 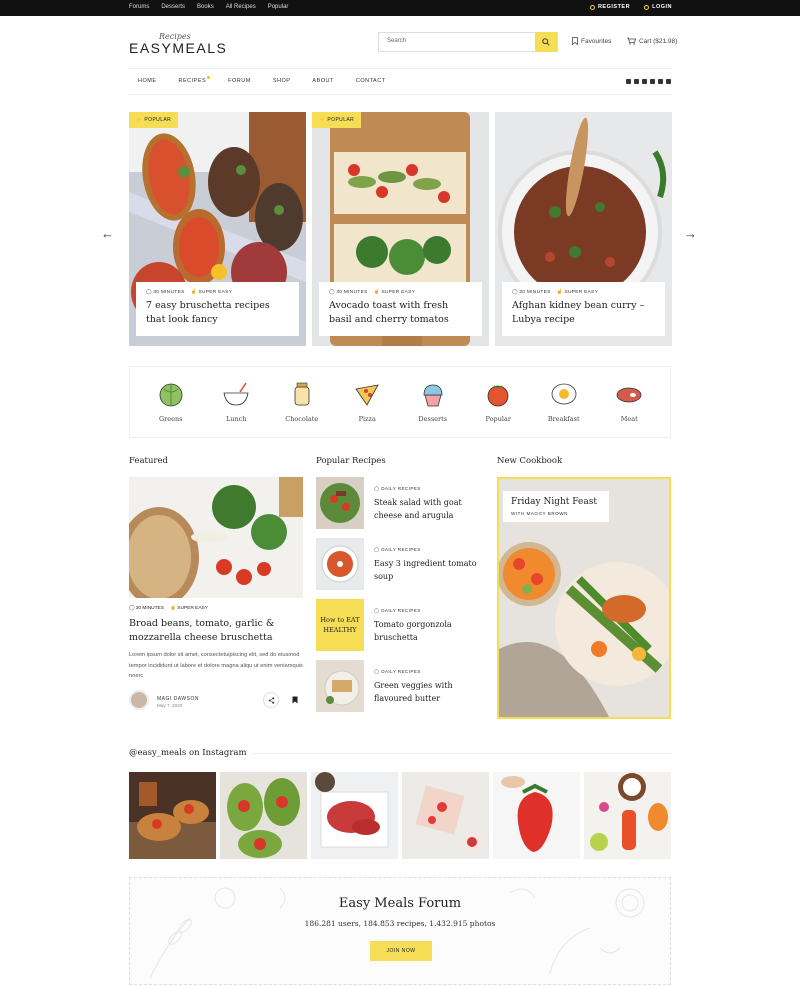 I want to click on search-button, so click(x=546, y=42).